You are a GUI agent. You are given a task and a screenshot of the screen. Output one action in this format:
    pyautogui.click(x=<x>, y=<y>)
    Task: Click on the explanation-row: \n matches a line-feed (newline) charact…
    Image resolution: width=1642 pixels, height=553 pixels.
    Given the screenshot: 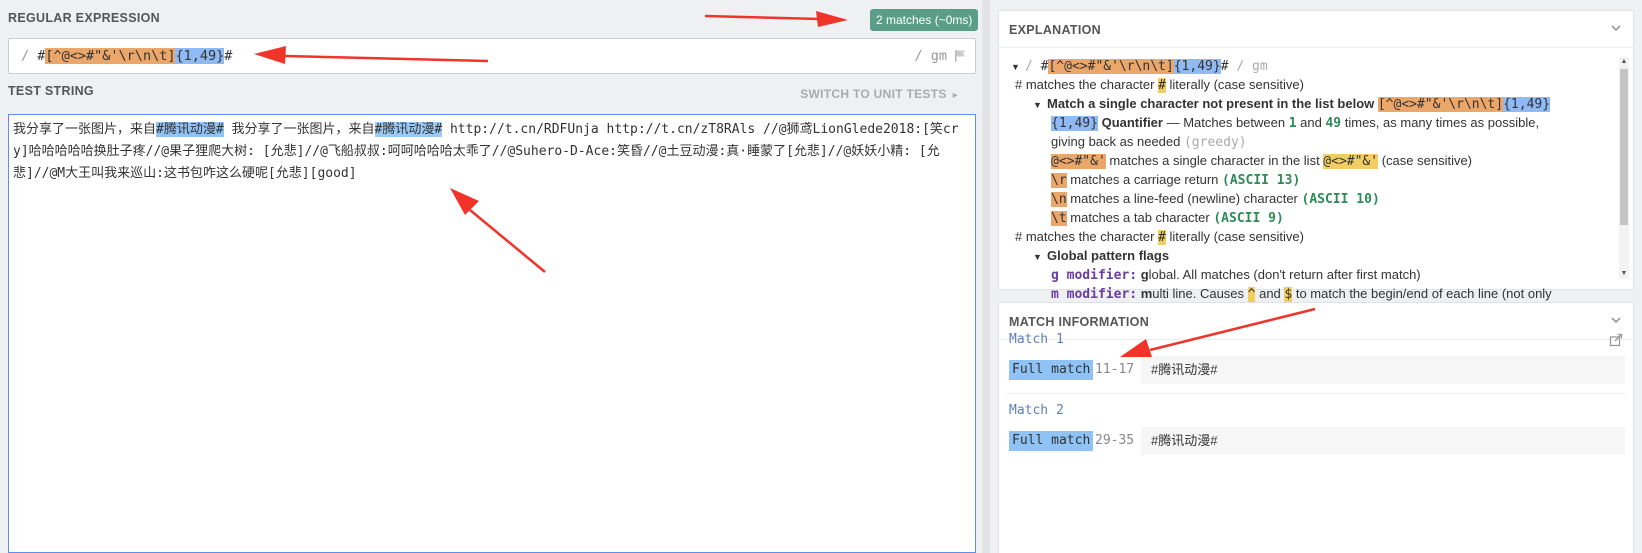 What is the action you would take?
    pyautogui.click(x=1215, y=199)
    